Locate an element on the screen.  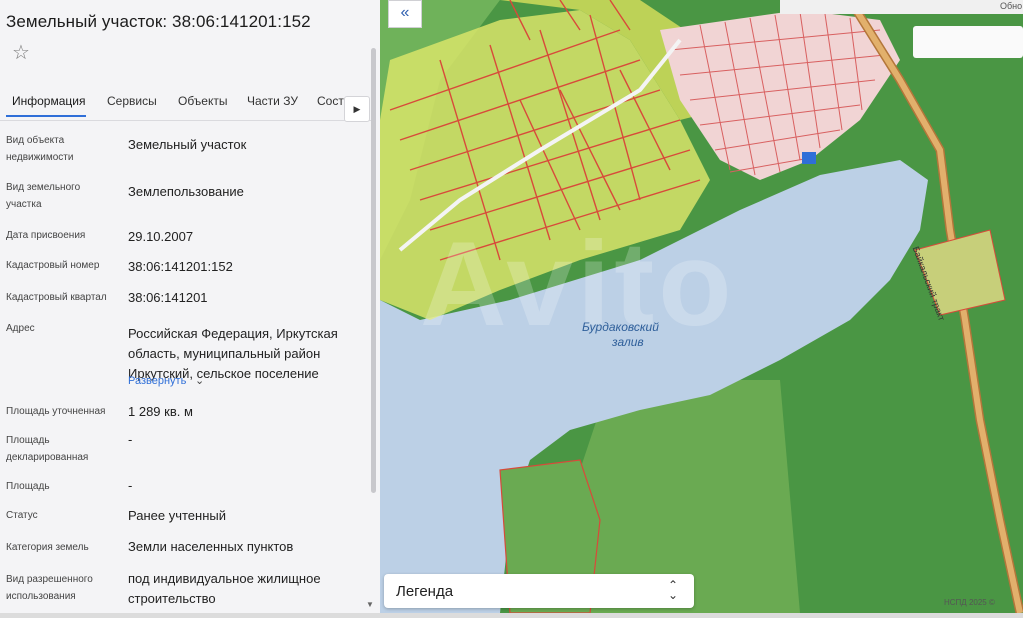
map-copyright: НСПД 2025 © is located at coordinates (969, 602).